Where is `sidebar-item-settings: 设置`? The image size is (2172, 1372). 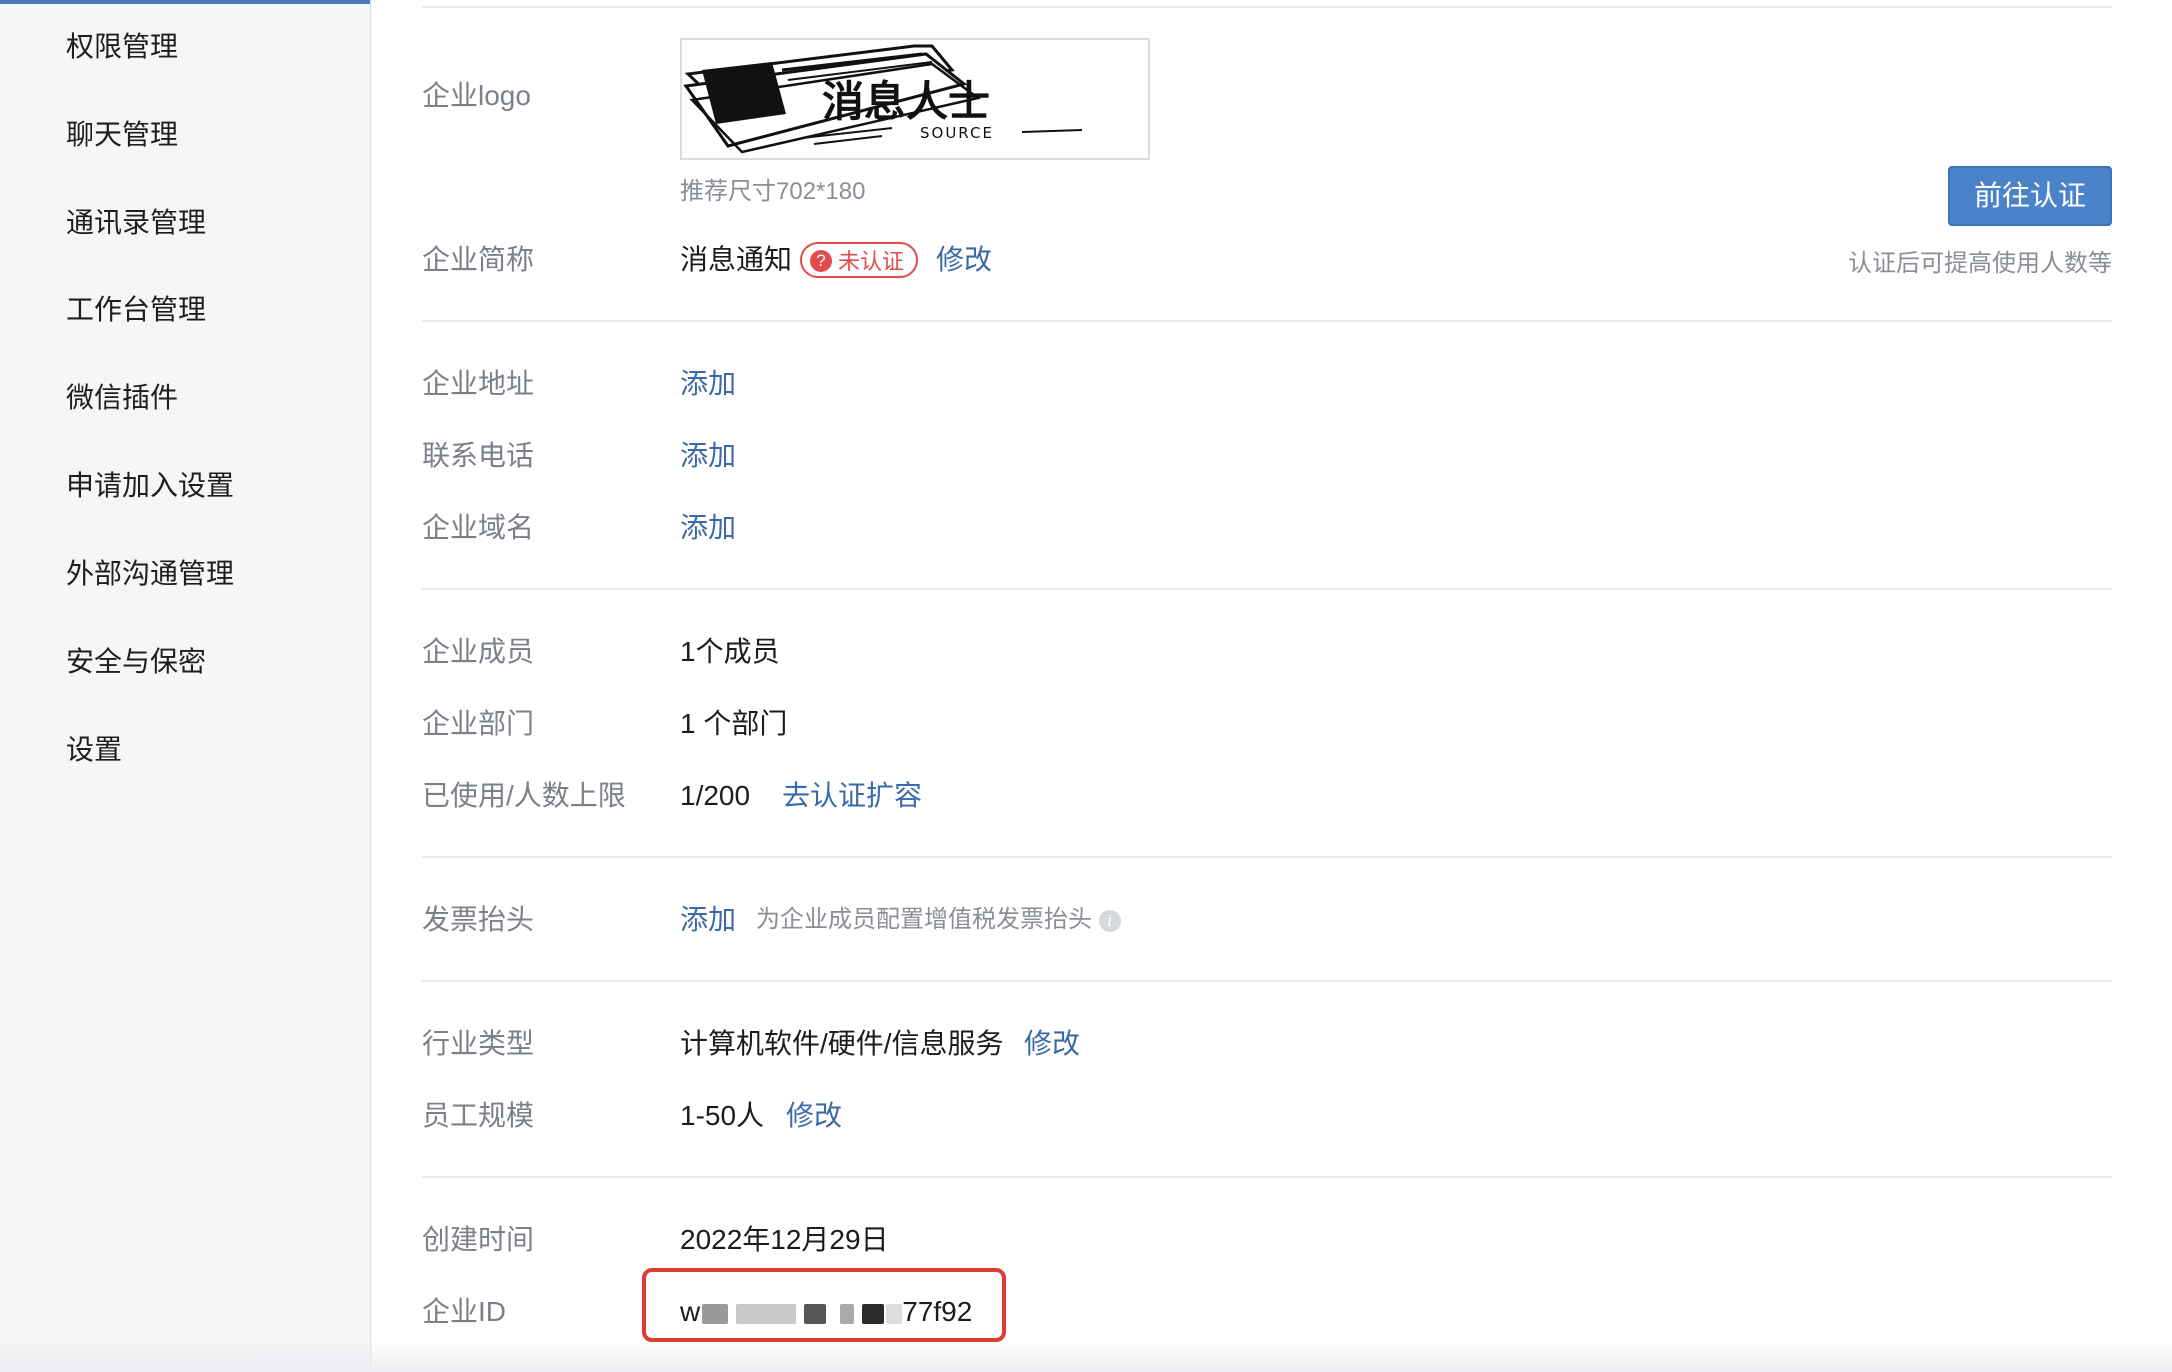
sidebar-item-settings: 设置 is located at coordinates (94, 750).